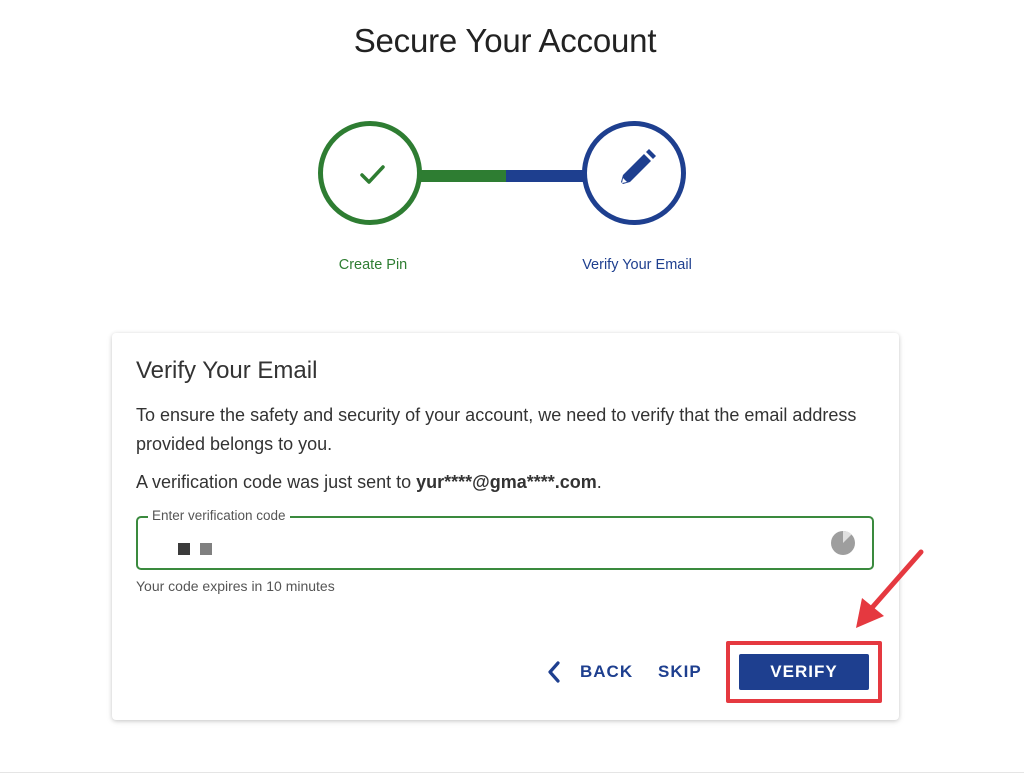 The image size is (1024, 775). What do you see at coordinates (890, 588) in the screenshot?
I see `annotation-arrow-icon` at bounding box center [890, 588].